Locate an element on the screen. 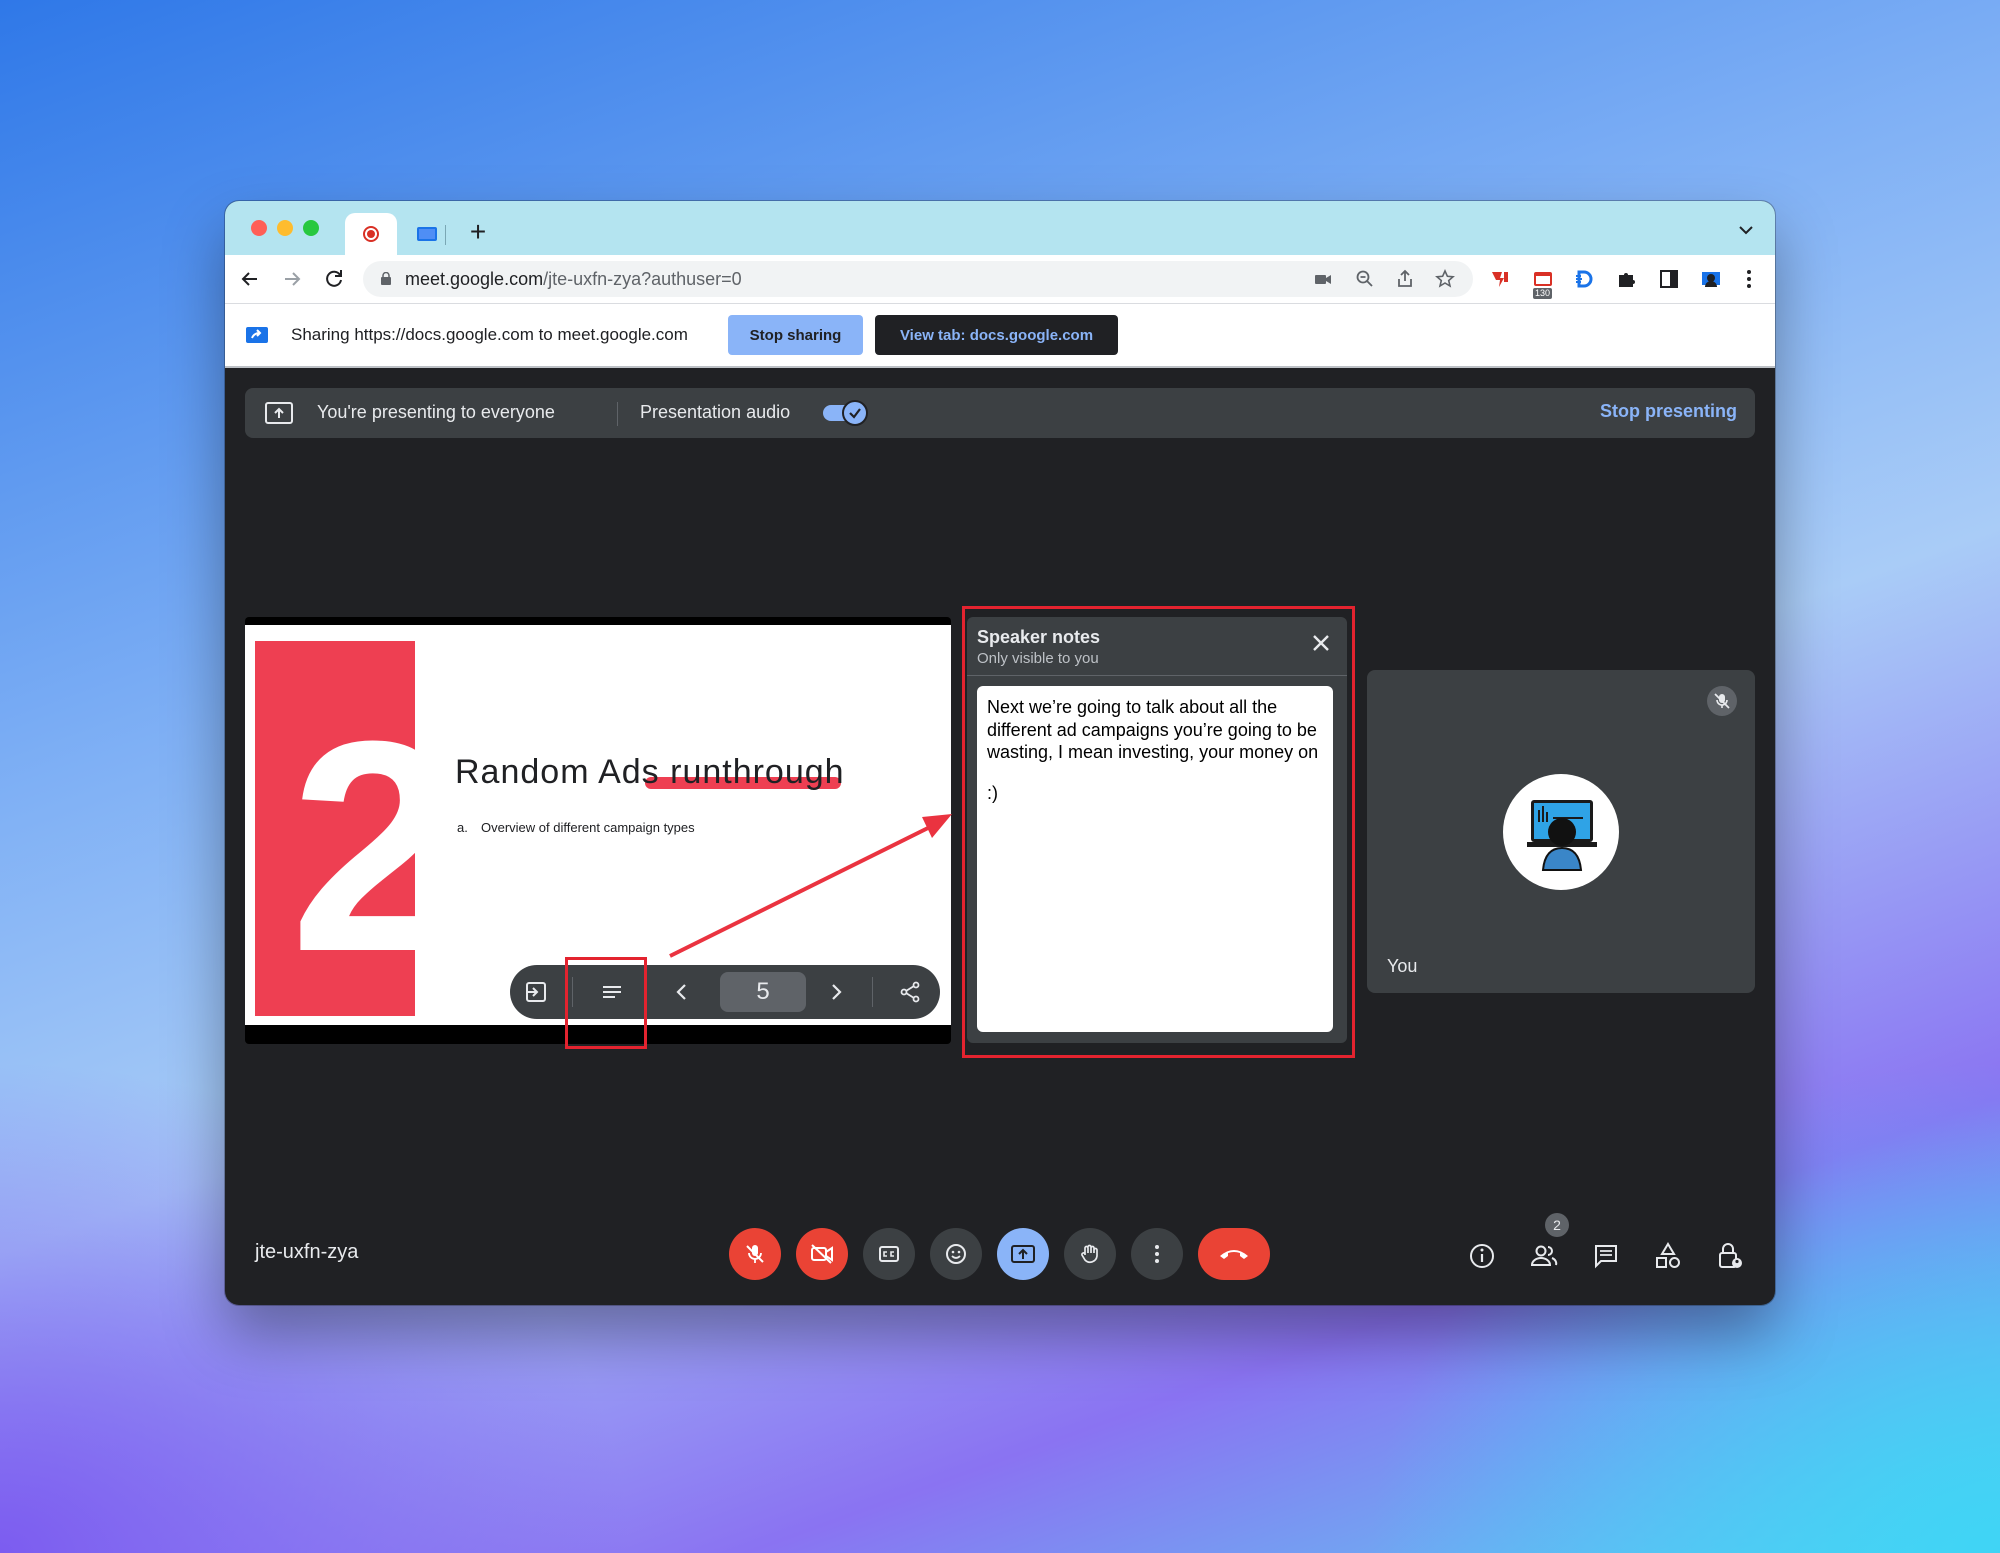 This screenshot has width=2000, height=1553. present-button is located at coordinates (1023, 1254).